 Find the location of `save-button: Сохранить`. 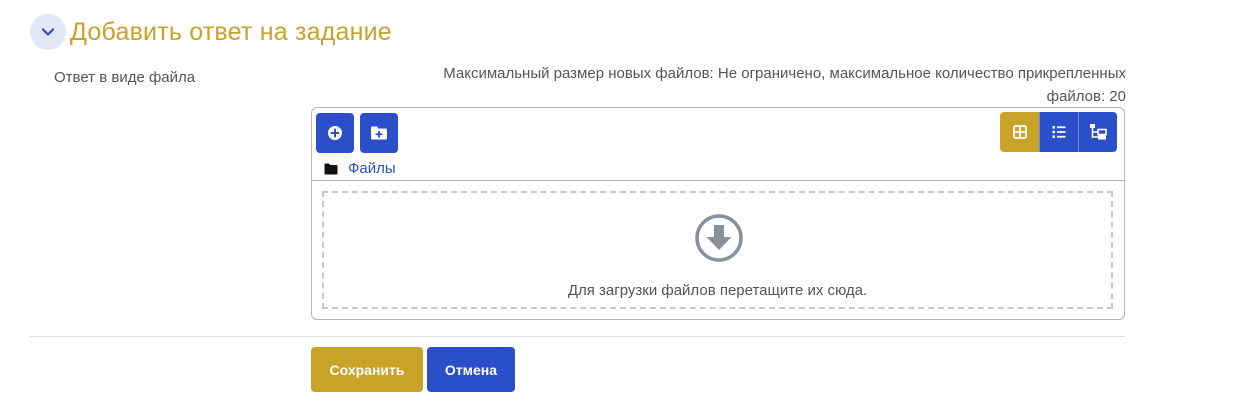

save-button: Сохранить is located at coordinates (367, 369).